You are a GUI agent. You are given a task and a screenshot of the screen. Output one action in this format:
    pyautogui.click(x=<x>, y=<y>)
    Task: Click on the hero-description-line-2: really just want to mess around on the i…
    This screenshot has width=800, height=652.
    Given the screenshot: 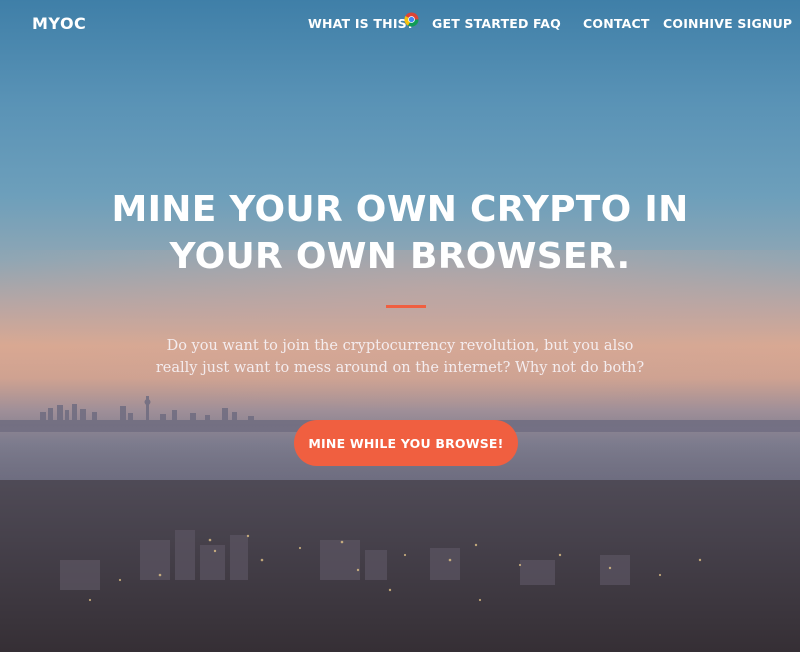 What is the action you would take?
    pyautogui.click(x=400, y=368)
    